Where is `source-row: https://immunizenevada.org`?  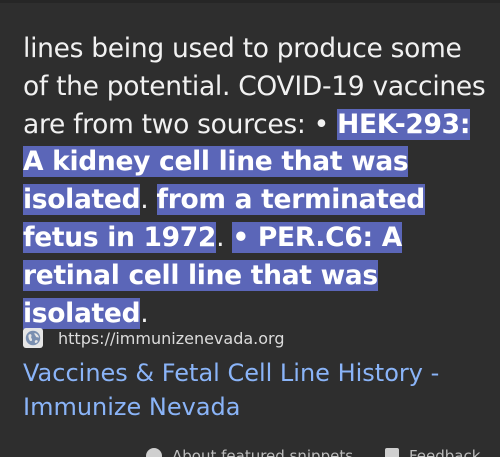
source-row: https://immunizenevada.org is located at coordinates (153, 338).